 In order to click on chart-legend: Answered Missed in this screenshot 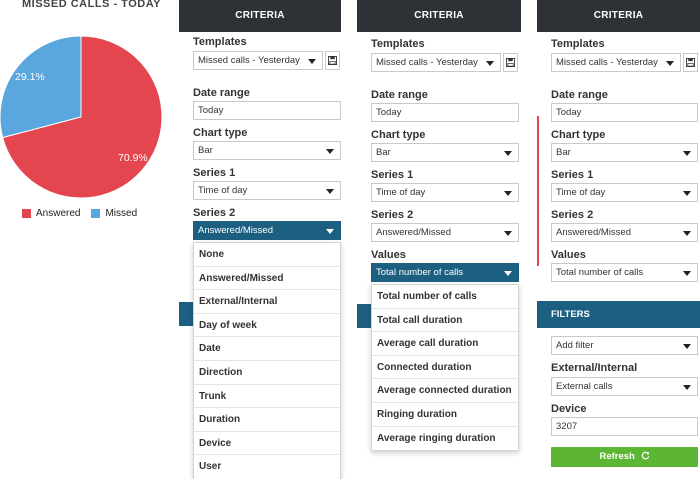, I will do `click(79, 213)`.